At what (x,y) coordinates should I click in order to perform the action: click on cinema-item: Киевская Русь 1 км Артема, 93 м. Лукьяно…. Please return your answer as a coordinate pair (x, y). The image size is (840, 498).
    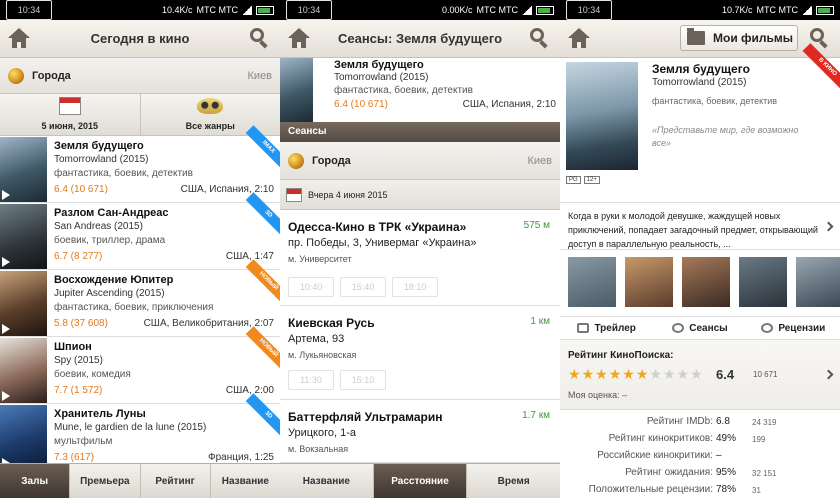
    Looking at the image, I should click on (420, 353).